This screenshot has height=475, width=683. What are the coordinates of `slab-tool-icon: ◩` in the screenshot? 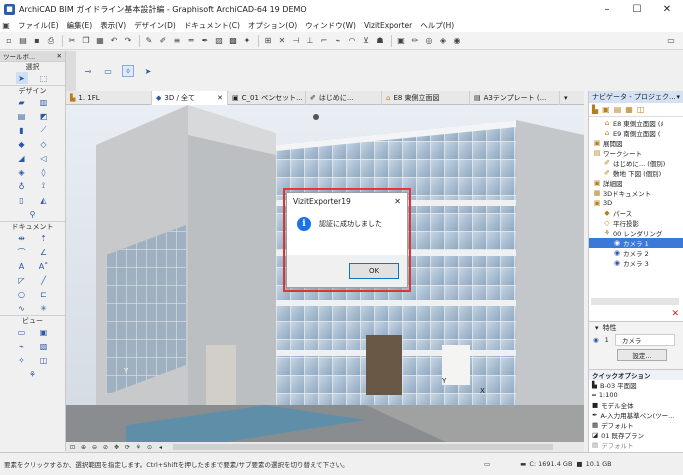 It's located at (44, 116).